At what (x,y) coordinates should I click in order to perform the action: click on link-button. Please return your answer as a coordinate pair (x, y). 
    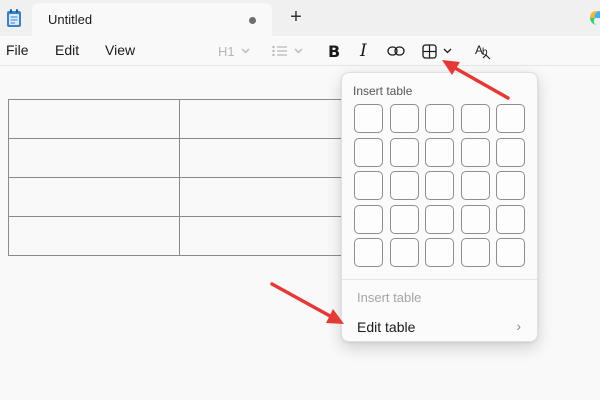
    Looking at the image, I should click on (396, 51).